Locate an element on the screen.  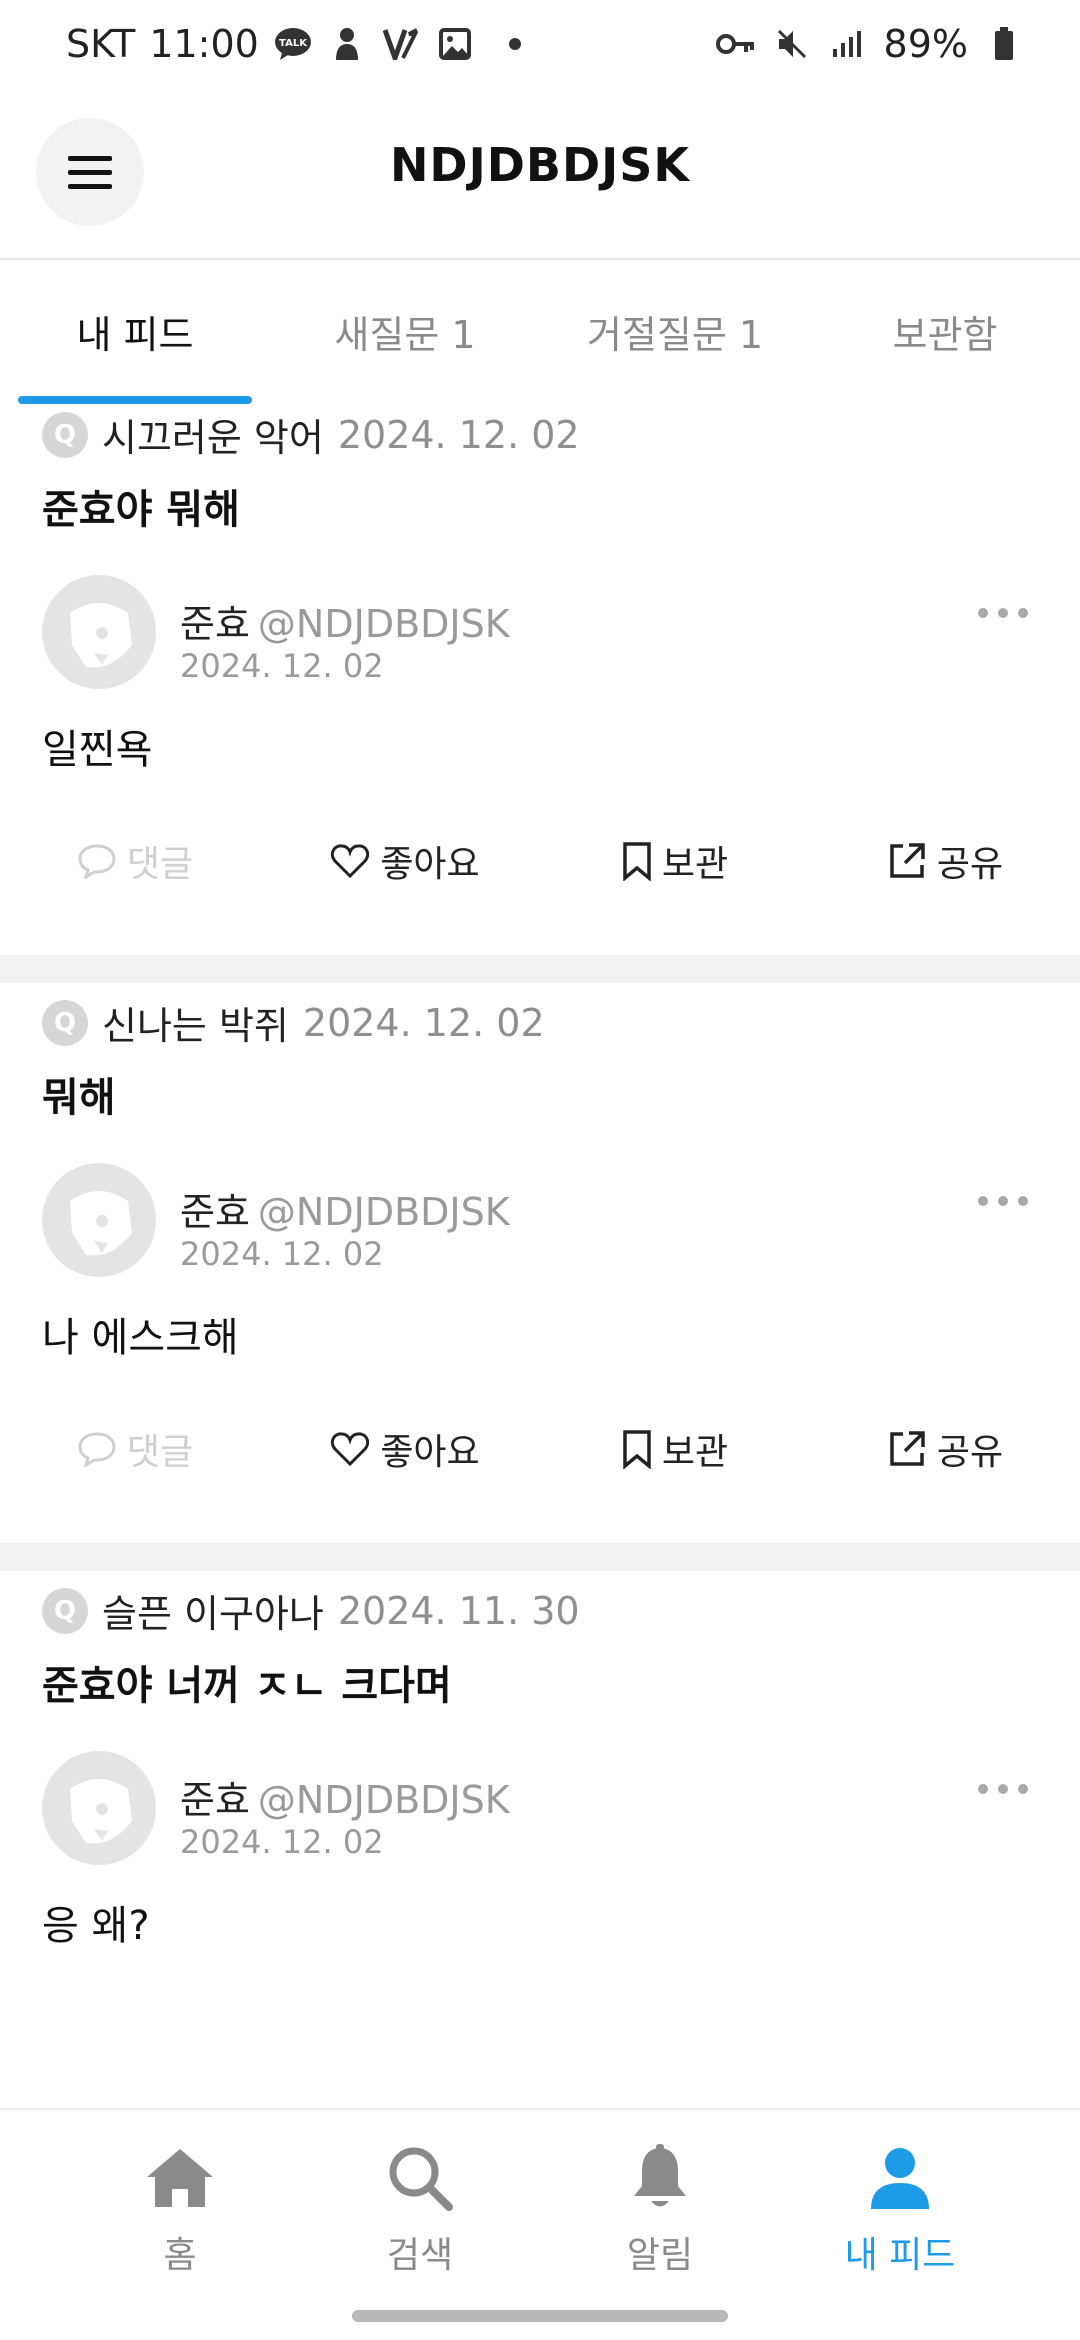
comment-label: 댓글 is located at coordinates (160, 1452).